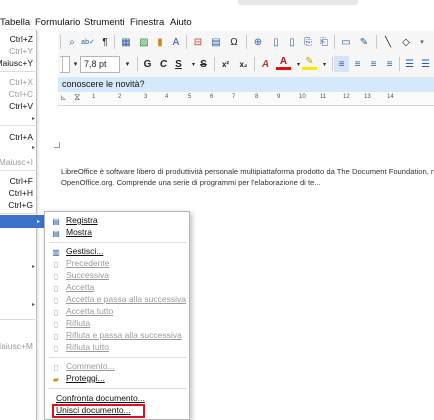  I want to click on search-bar, so click(298, 2).